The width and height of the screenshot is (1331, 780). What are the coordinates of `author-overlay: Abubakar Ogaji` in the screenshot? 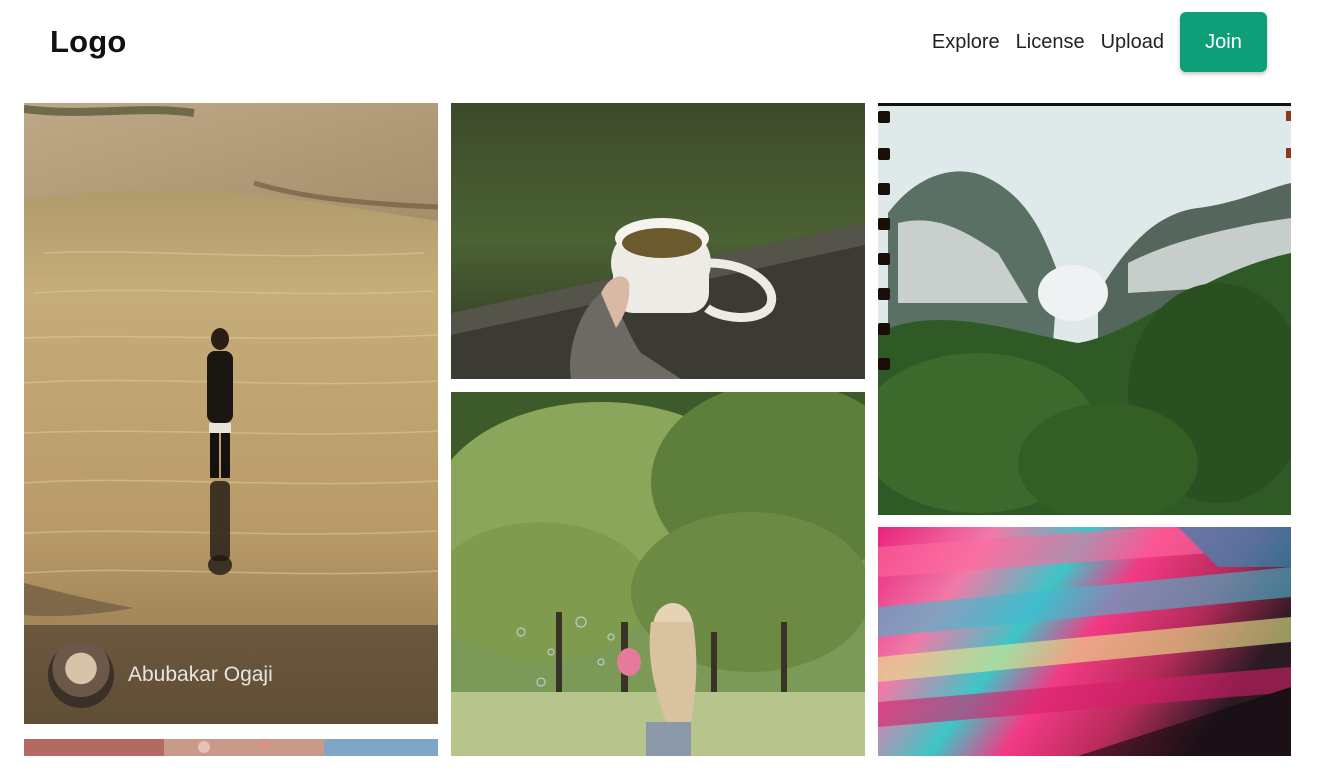 It's located at (231, 674).